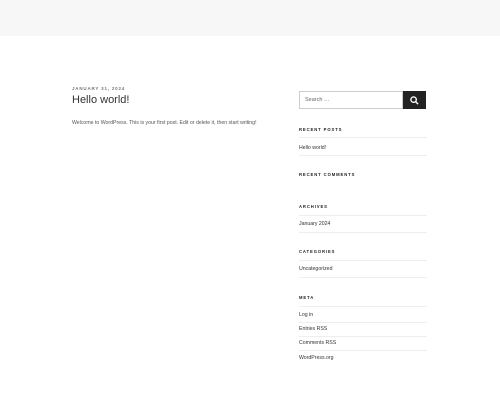 This screenshot has width=500, height=417. I want to click on categories-title: Categories, so click(317, 251).